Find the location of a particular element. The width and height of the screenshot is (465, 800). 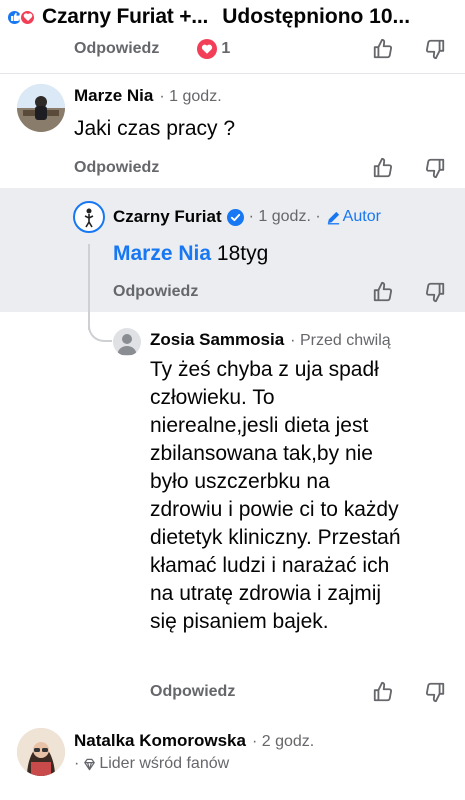

top-action-row: Odpowiedz 1 is located at coordinates (152, 49).